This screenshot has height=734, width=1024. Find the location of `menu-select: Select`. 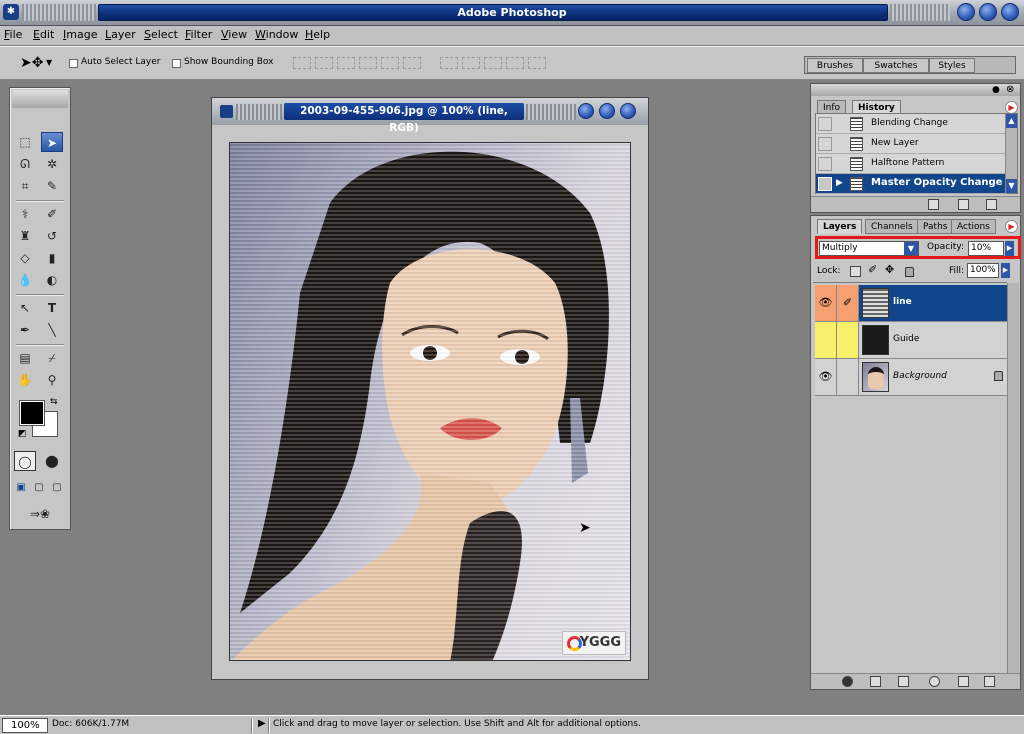

menu-select: Select is located at coordinates (161, 34).